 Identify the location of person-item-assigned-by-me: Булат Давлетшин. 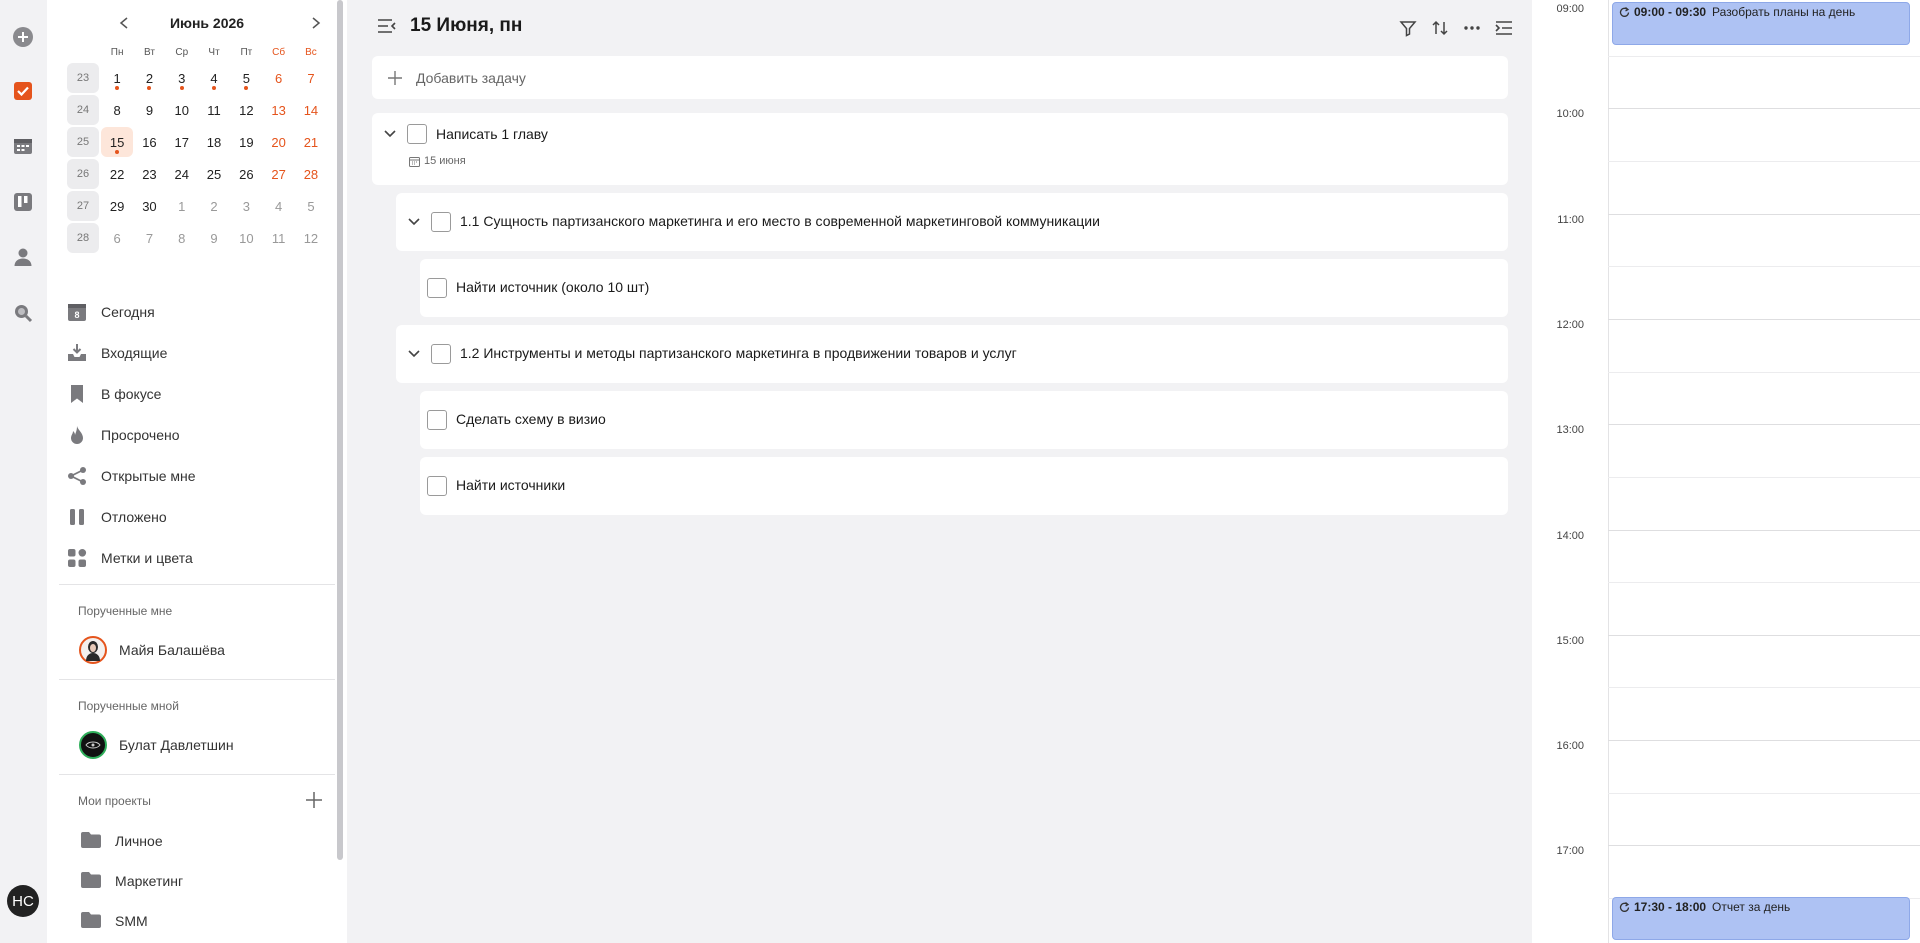
(156, 745).